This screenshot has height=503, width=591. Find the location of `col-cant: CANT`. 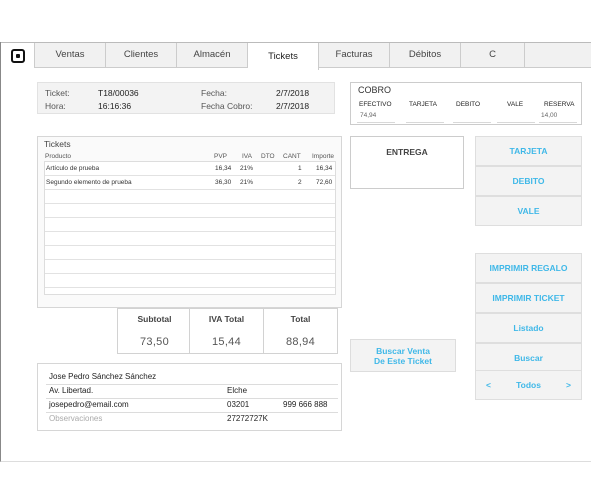

col-cant: CANT is located at coordinates (292, 156).